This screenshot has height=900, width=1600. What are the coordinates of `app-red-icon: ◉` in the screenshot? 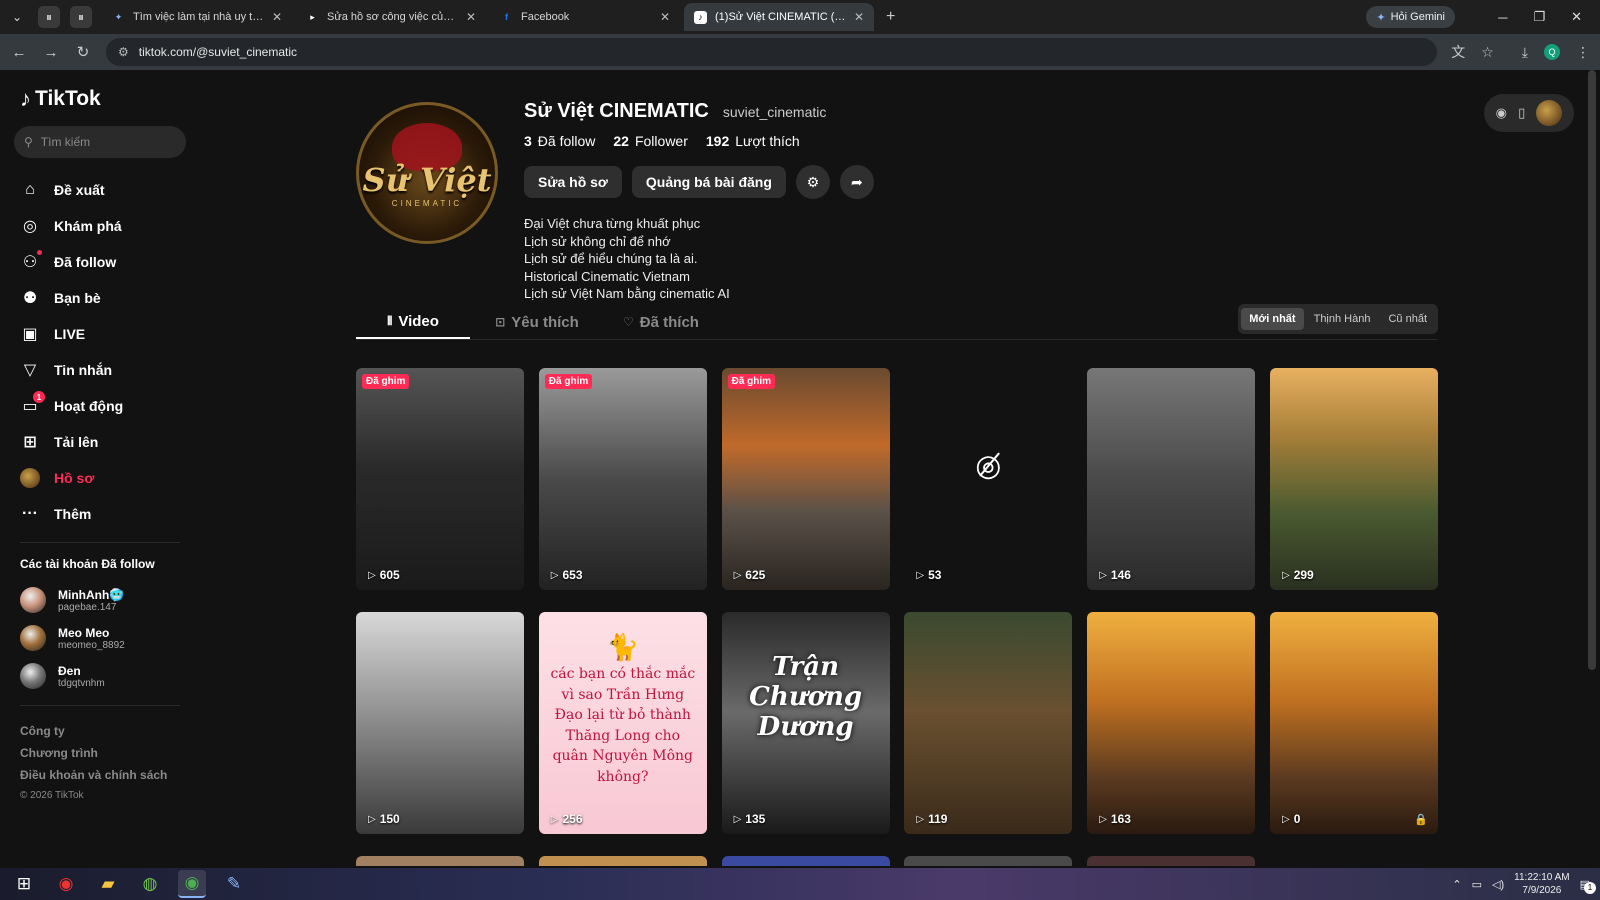 It's located at (66, 884).